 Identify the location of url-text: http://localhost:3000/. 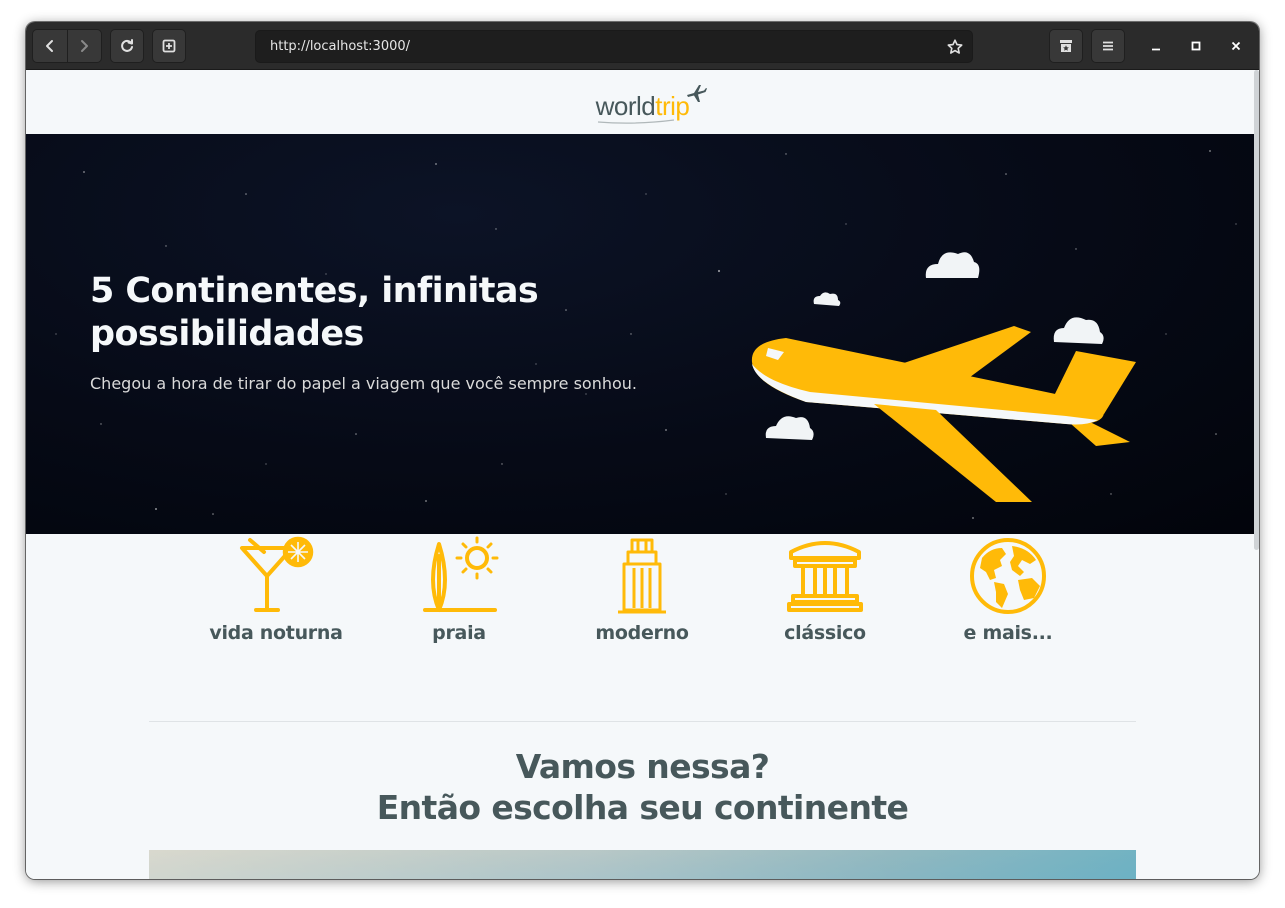
(340, 46).